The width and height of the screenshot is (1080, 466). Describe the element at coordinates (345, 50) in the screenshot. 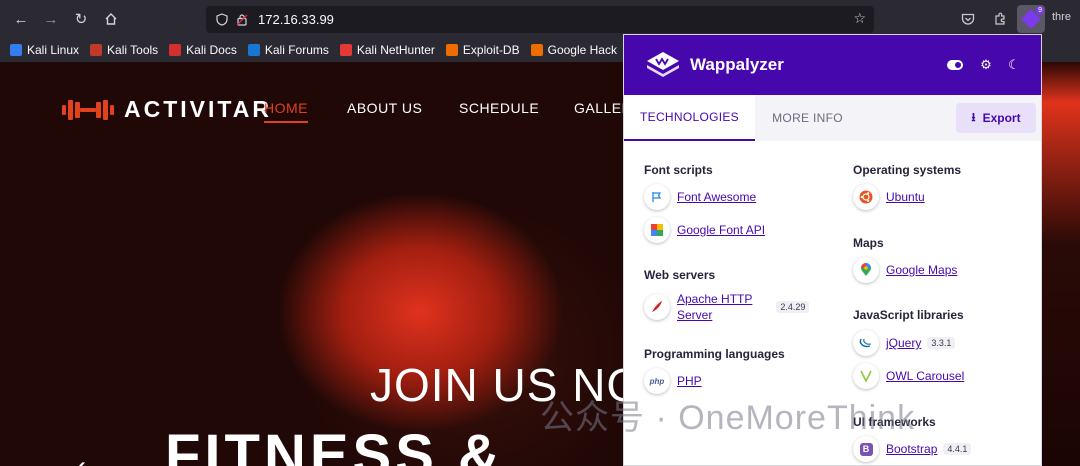

I see `nethunter-icon` at that location.